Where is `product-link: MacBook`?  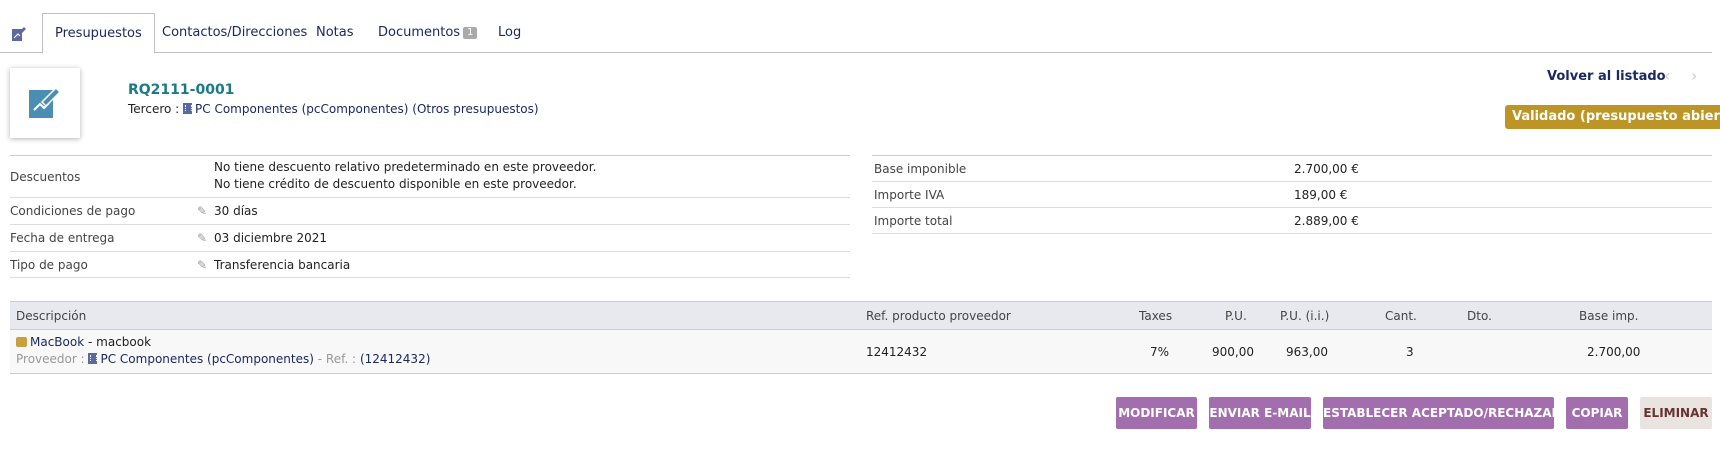
product-link: MacBook is located at coordinates (57, 342).